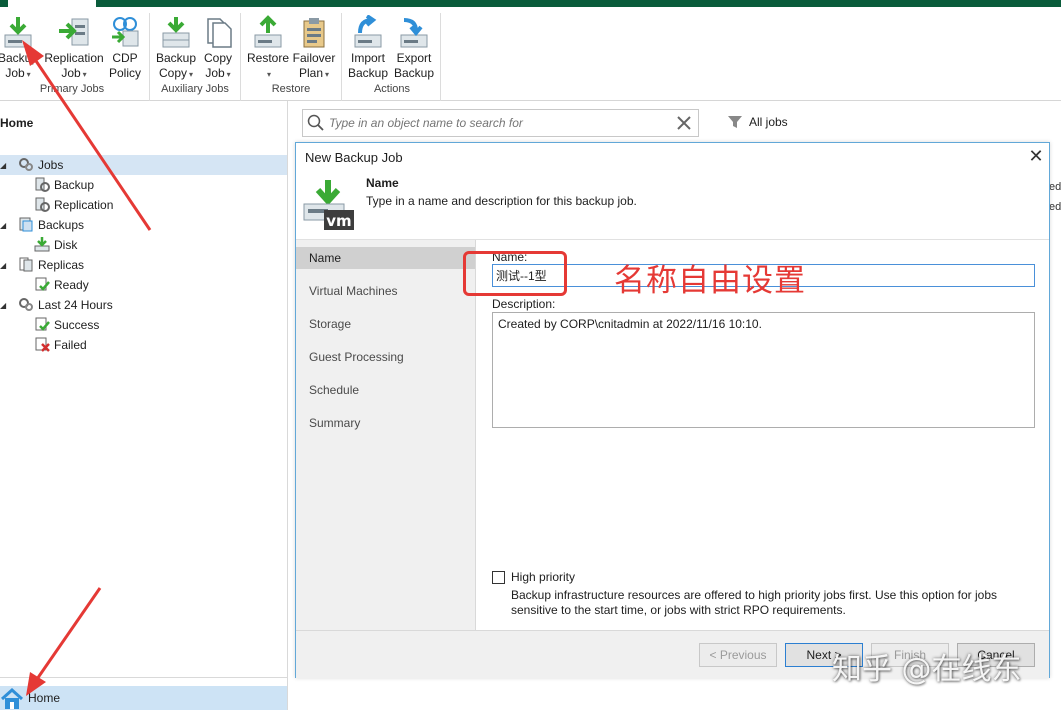 This screenshot has height=710, width=1061. What do you see at coordinates (42, 284) in the screenshot?
I see `ready-icon` at bounding box center [42, 284].